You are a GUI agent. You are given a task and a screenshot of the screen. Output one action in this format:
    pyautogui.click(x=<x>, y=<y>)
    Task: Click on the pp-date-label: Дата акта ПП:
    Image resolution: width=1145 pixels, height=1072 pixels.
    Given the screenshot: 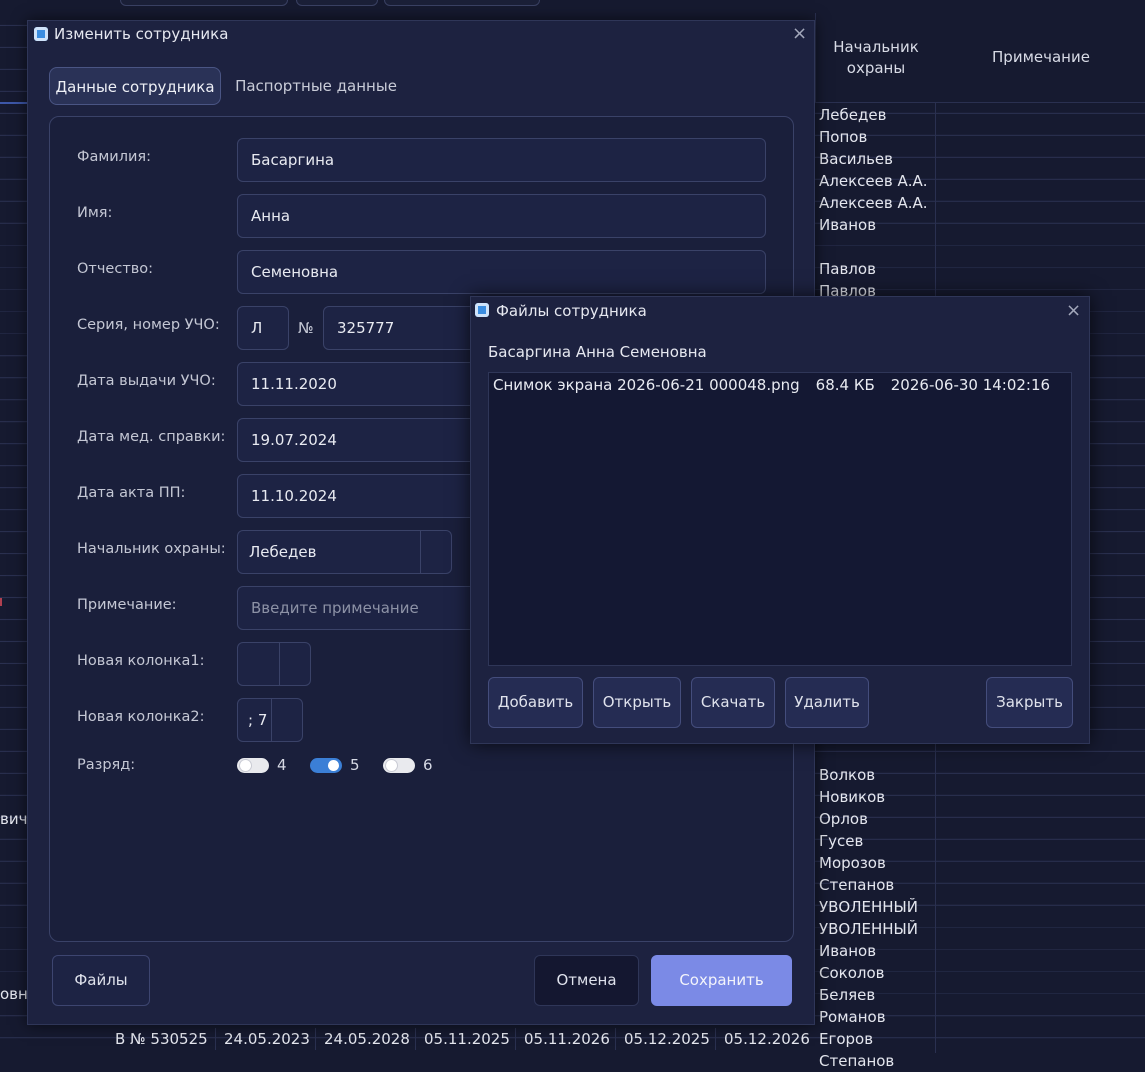 What is the action you would take?
    pyautogui.click(x=131, y=493)
    